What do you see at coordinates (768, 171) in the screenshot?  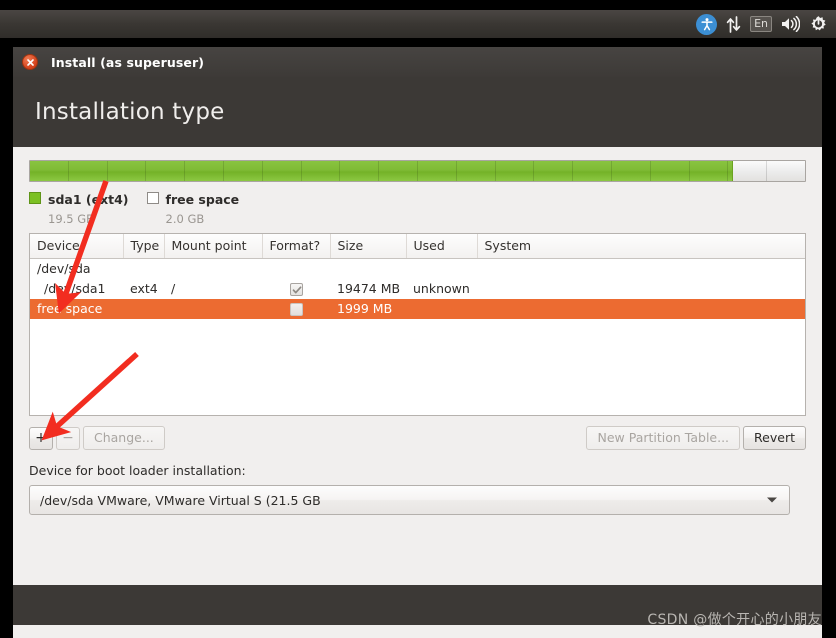 I see `usage-segment-free-space` at bounding box center [768, 171].